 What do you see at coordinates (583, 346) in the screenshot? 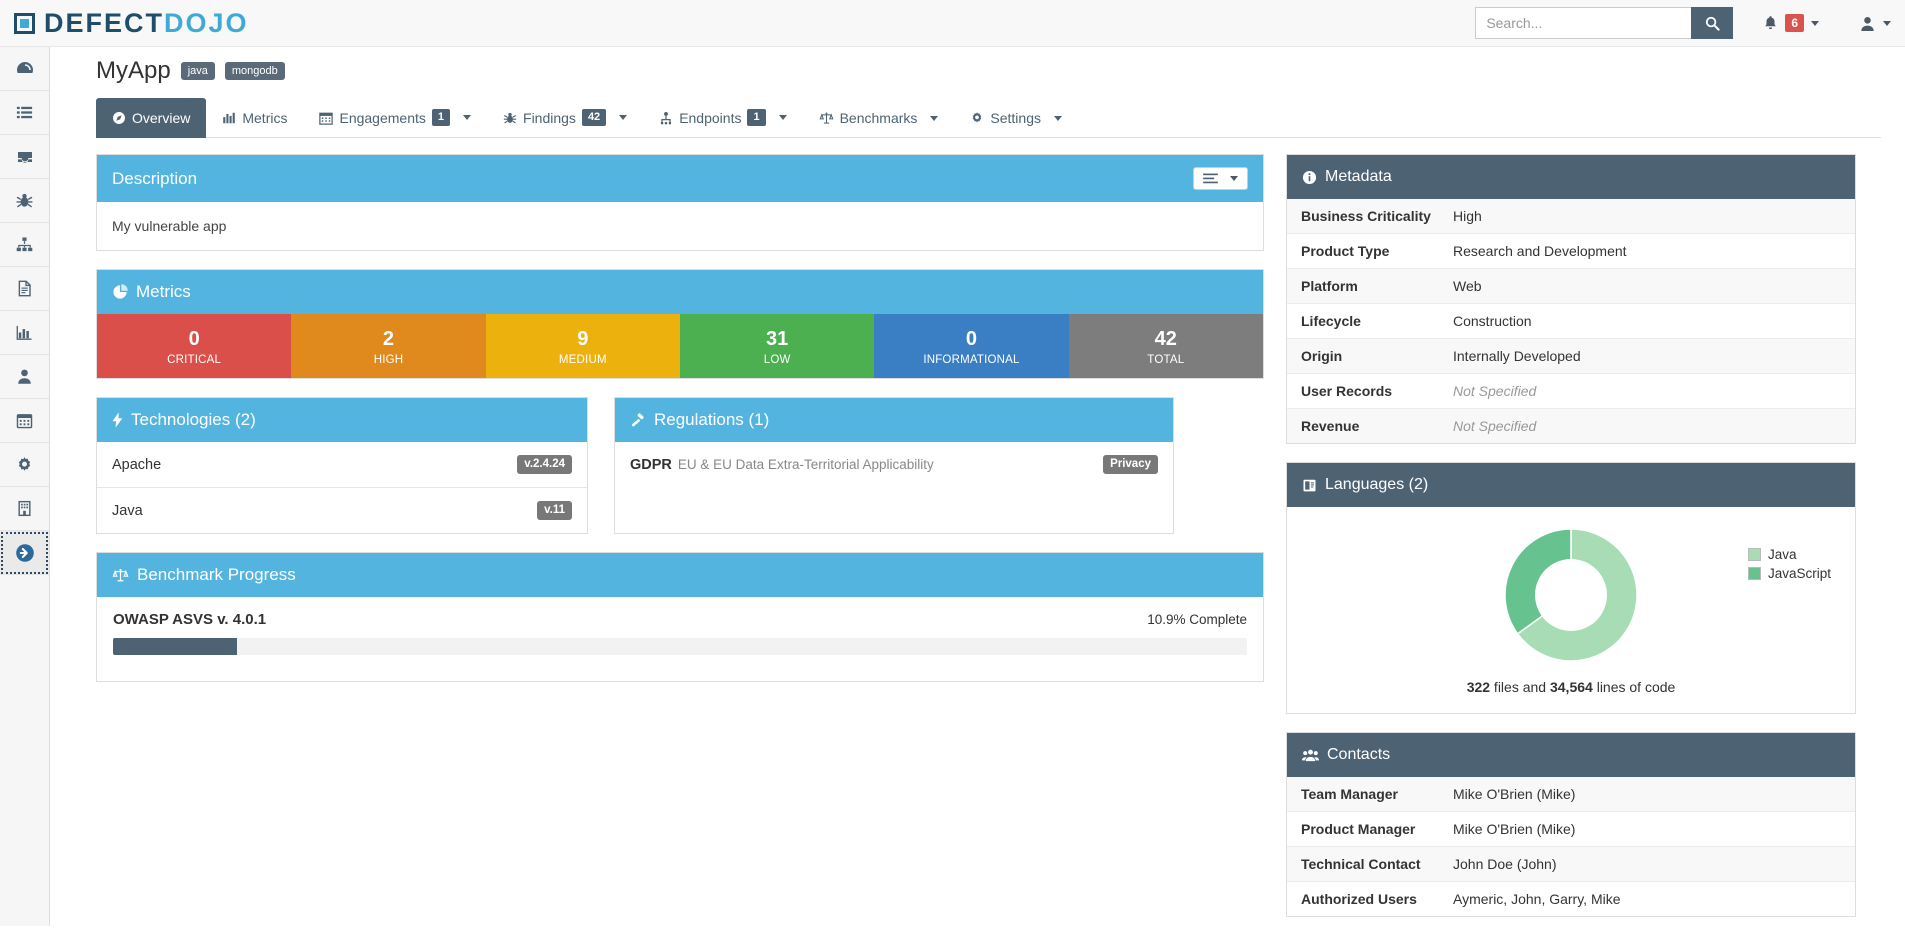
I see `severity-box-medium: 9 MEDIUM` at bounding box center [583, 346].